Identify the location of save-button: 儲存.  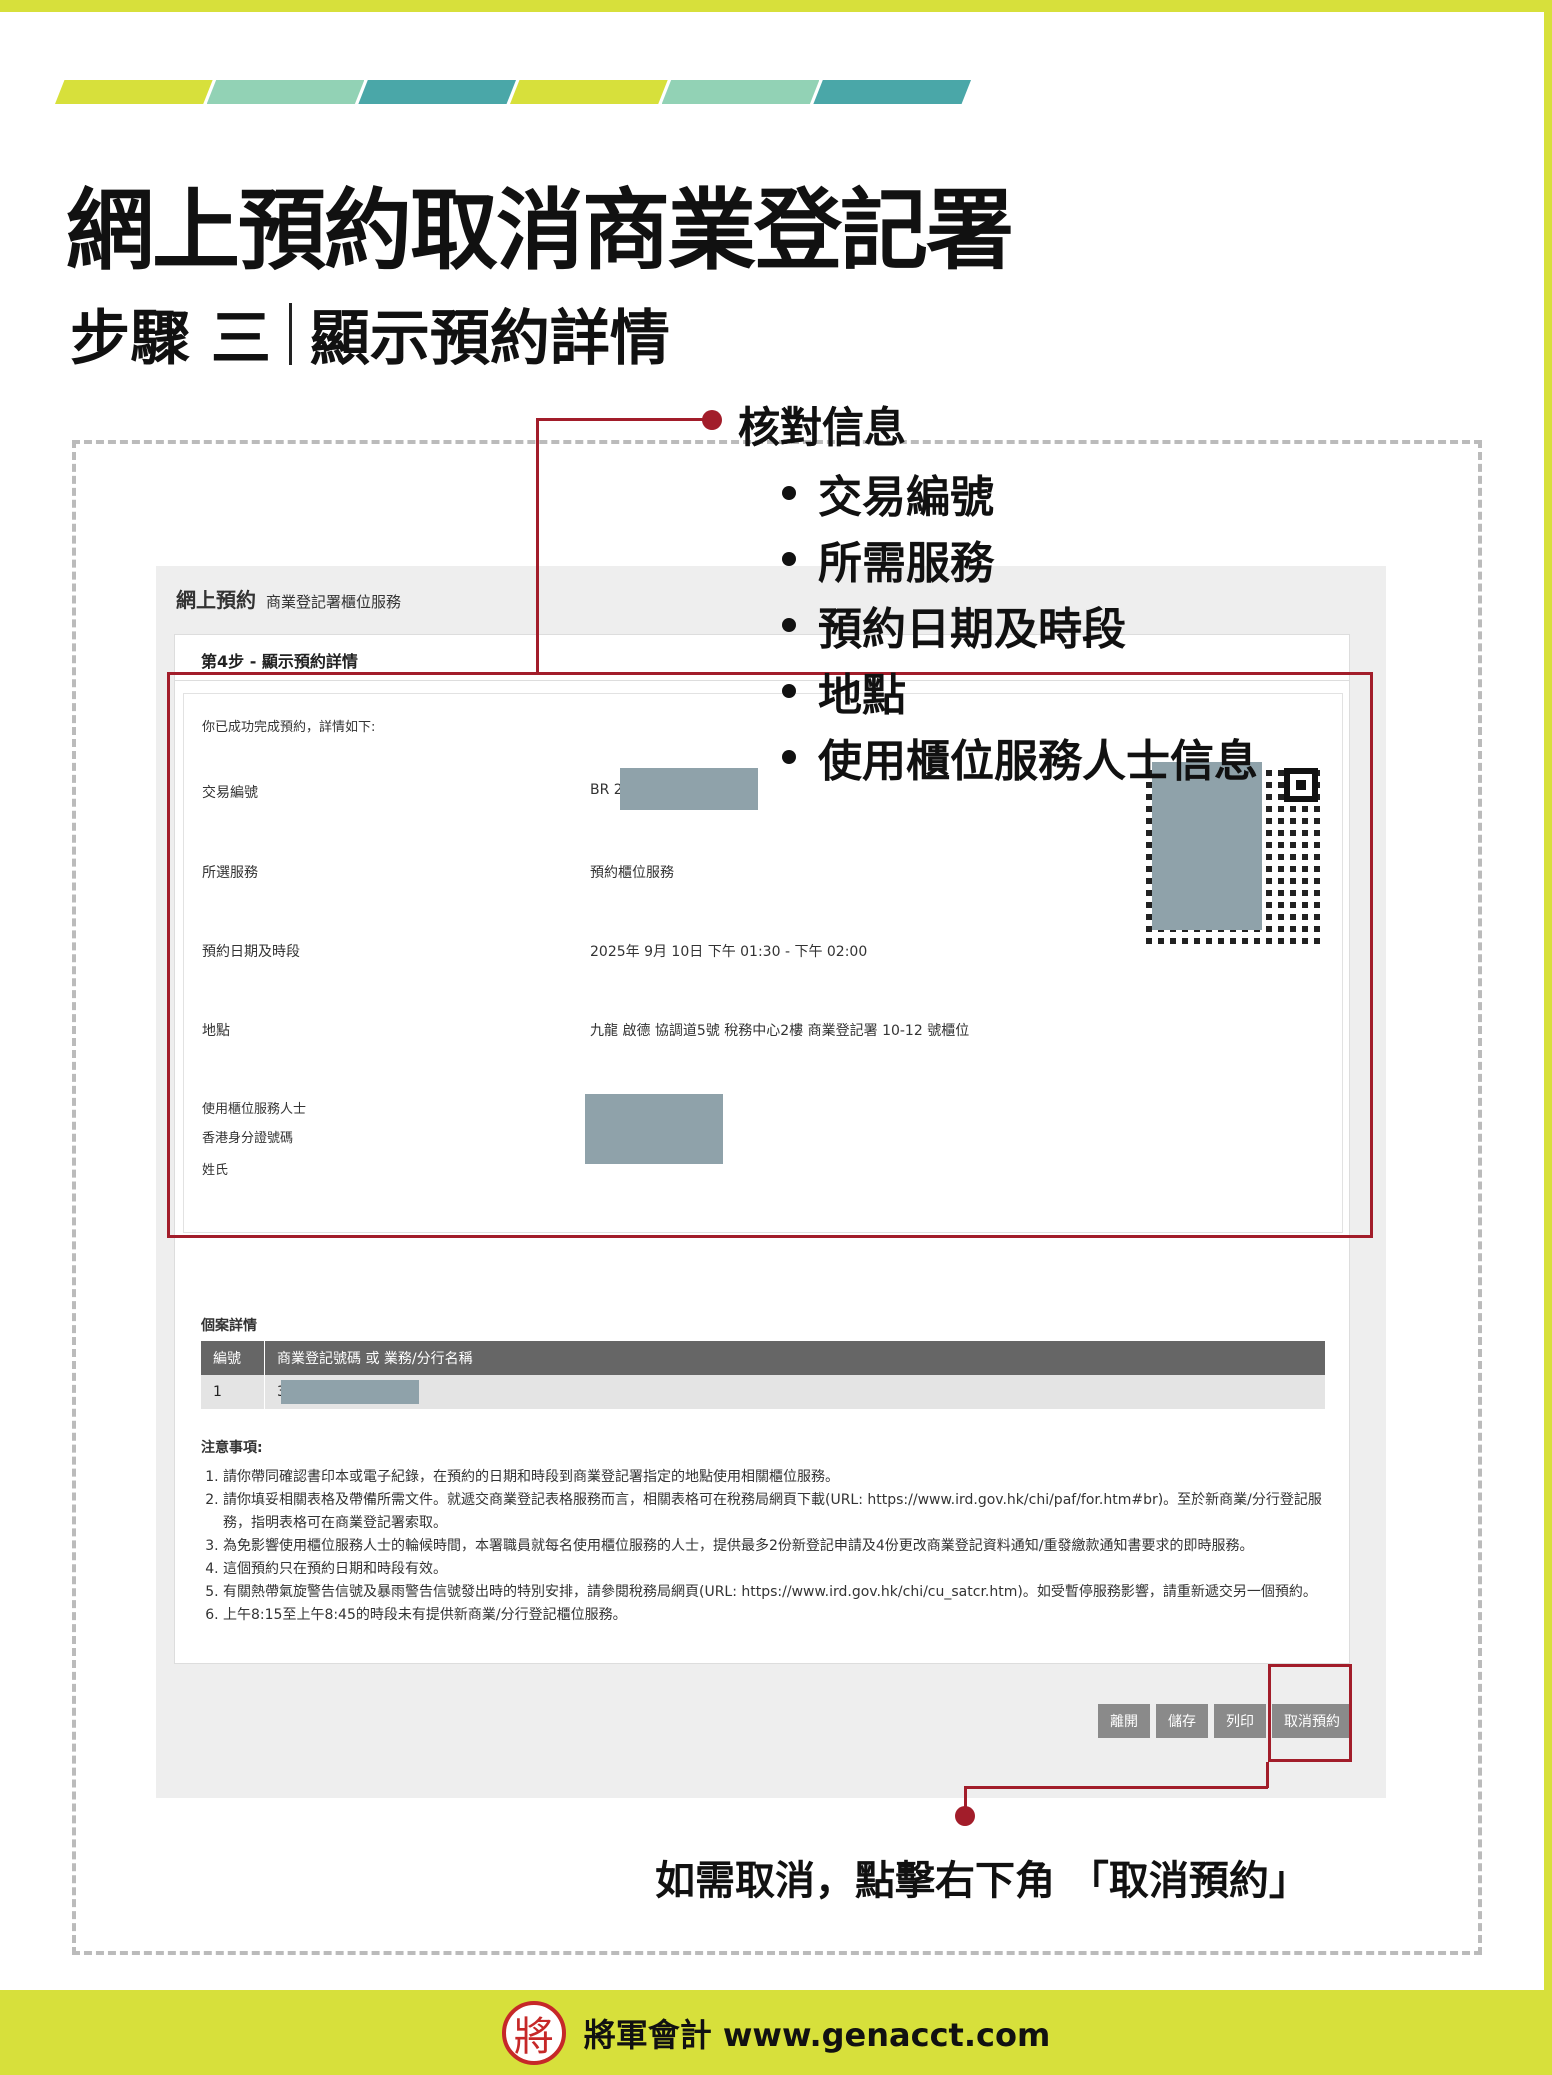
(1182, 1721).